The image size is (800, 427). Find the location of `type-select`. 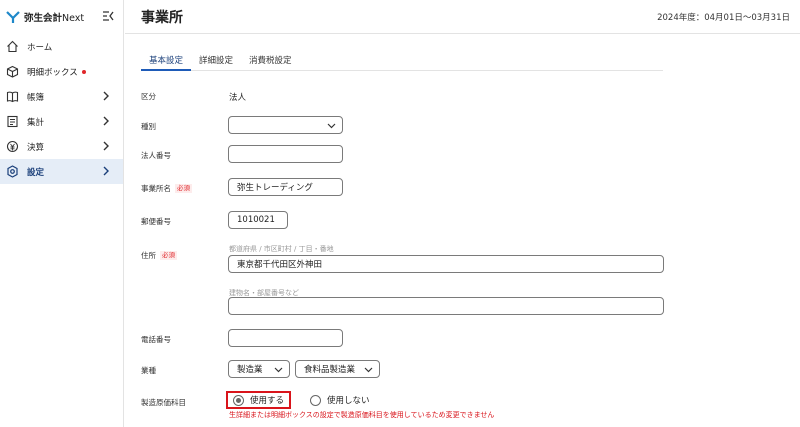

type-select is located at coordinates (285, 125).